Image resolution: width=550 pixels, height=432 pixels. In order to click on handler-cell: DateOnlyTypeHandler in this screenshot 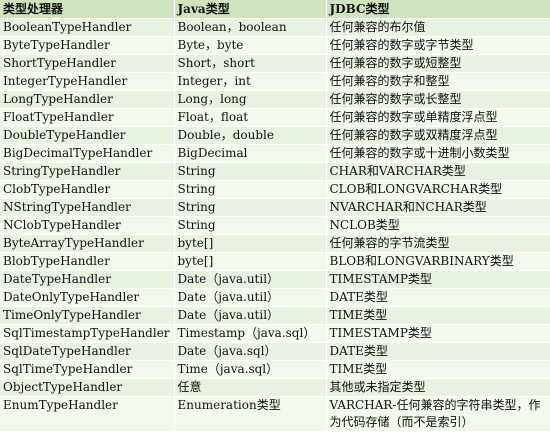, I will do `click(87, 297)`.